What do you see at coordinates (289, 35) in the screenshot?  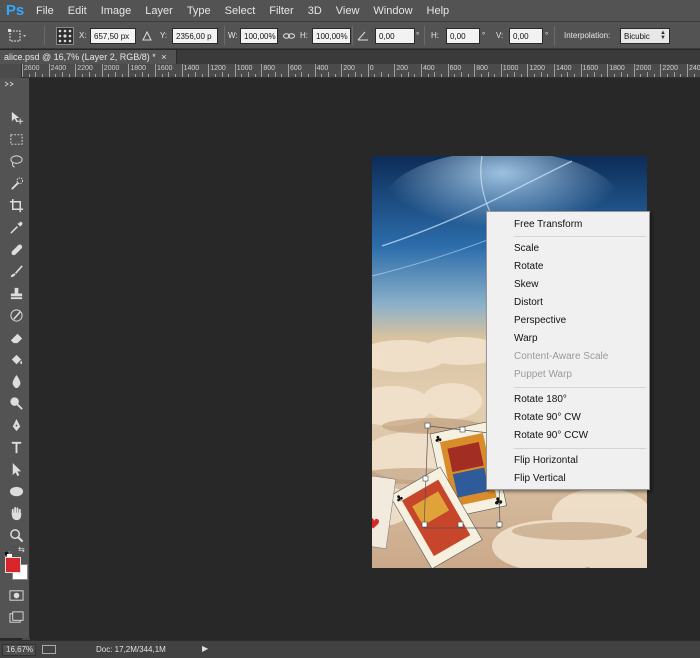 I see `link-icon` at bounding box center [289, 35].